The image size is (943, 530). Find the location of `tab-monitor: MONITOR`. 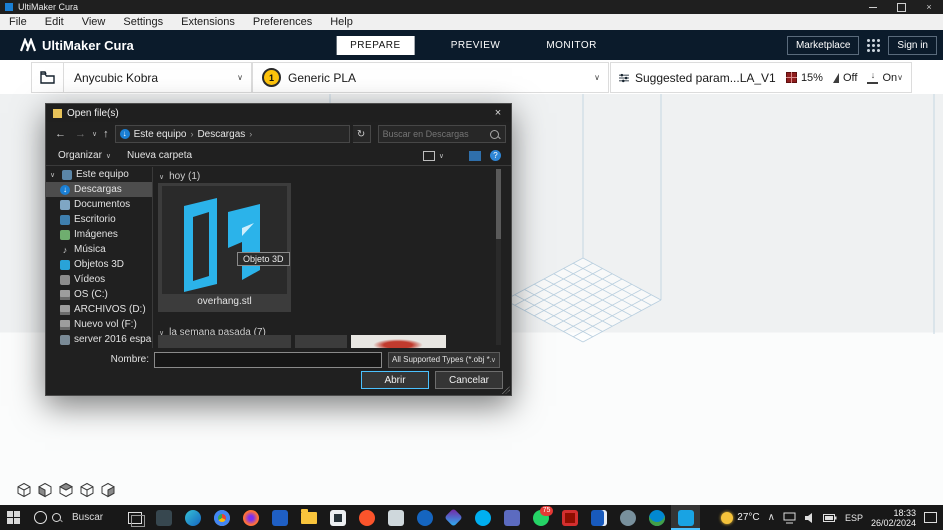

tab-monitor: MONITOR is located at coordinates (571, 45).